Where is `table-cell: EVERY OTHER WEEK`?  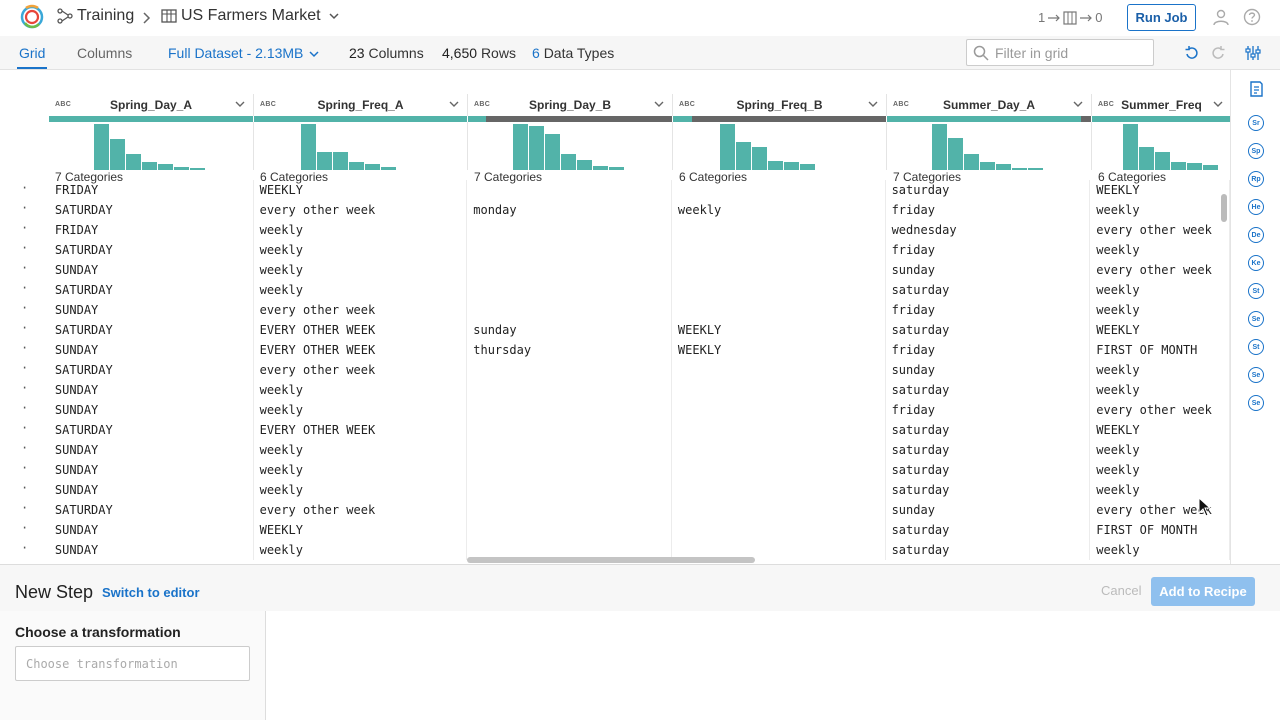
table-cell: EVERY OTHER WEEK is located at coordinates (361, 330).